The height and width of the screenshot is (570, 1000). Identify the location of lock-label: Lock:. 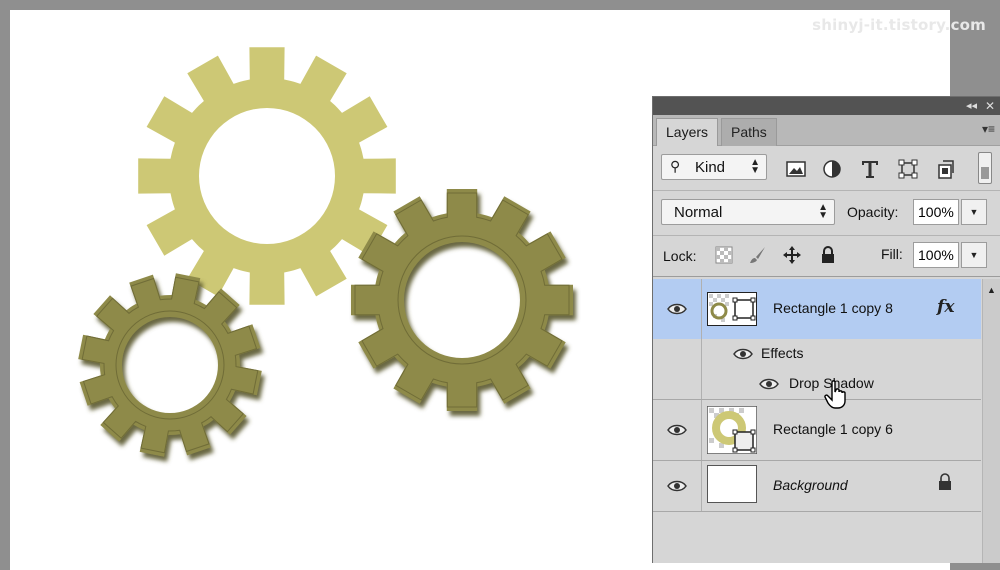
(680, 256).